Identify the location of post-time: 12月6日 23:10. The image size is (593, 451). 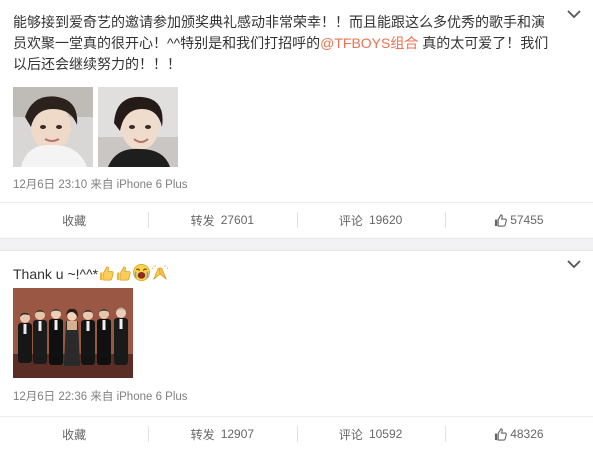
(50, 185).